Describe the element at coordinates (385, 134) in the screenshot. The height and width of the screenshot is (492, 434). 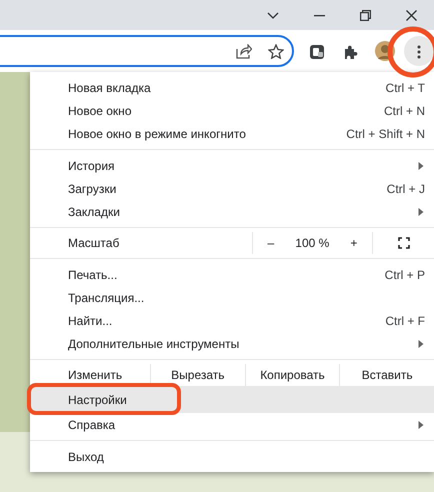
I see `shortcut-text: Ctrl + Shift + N` at that location.